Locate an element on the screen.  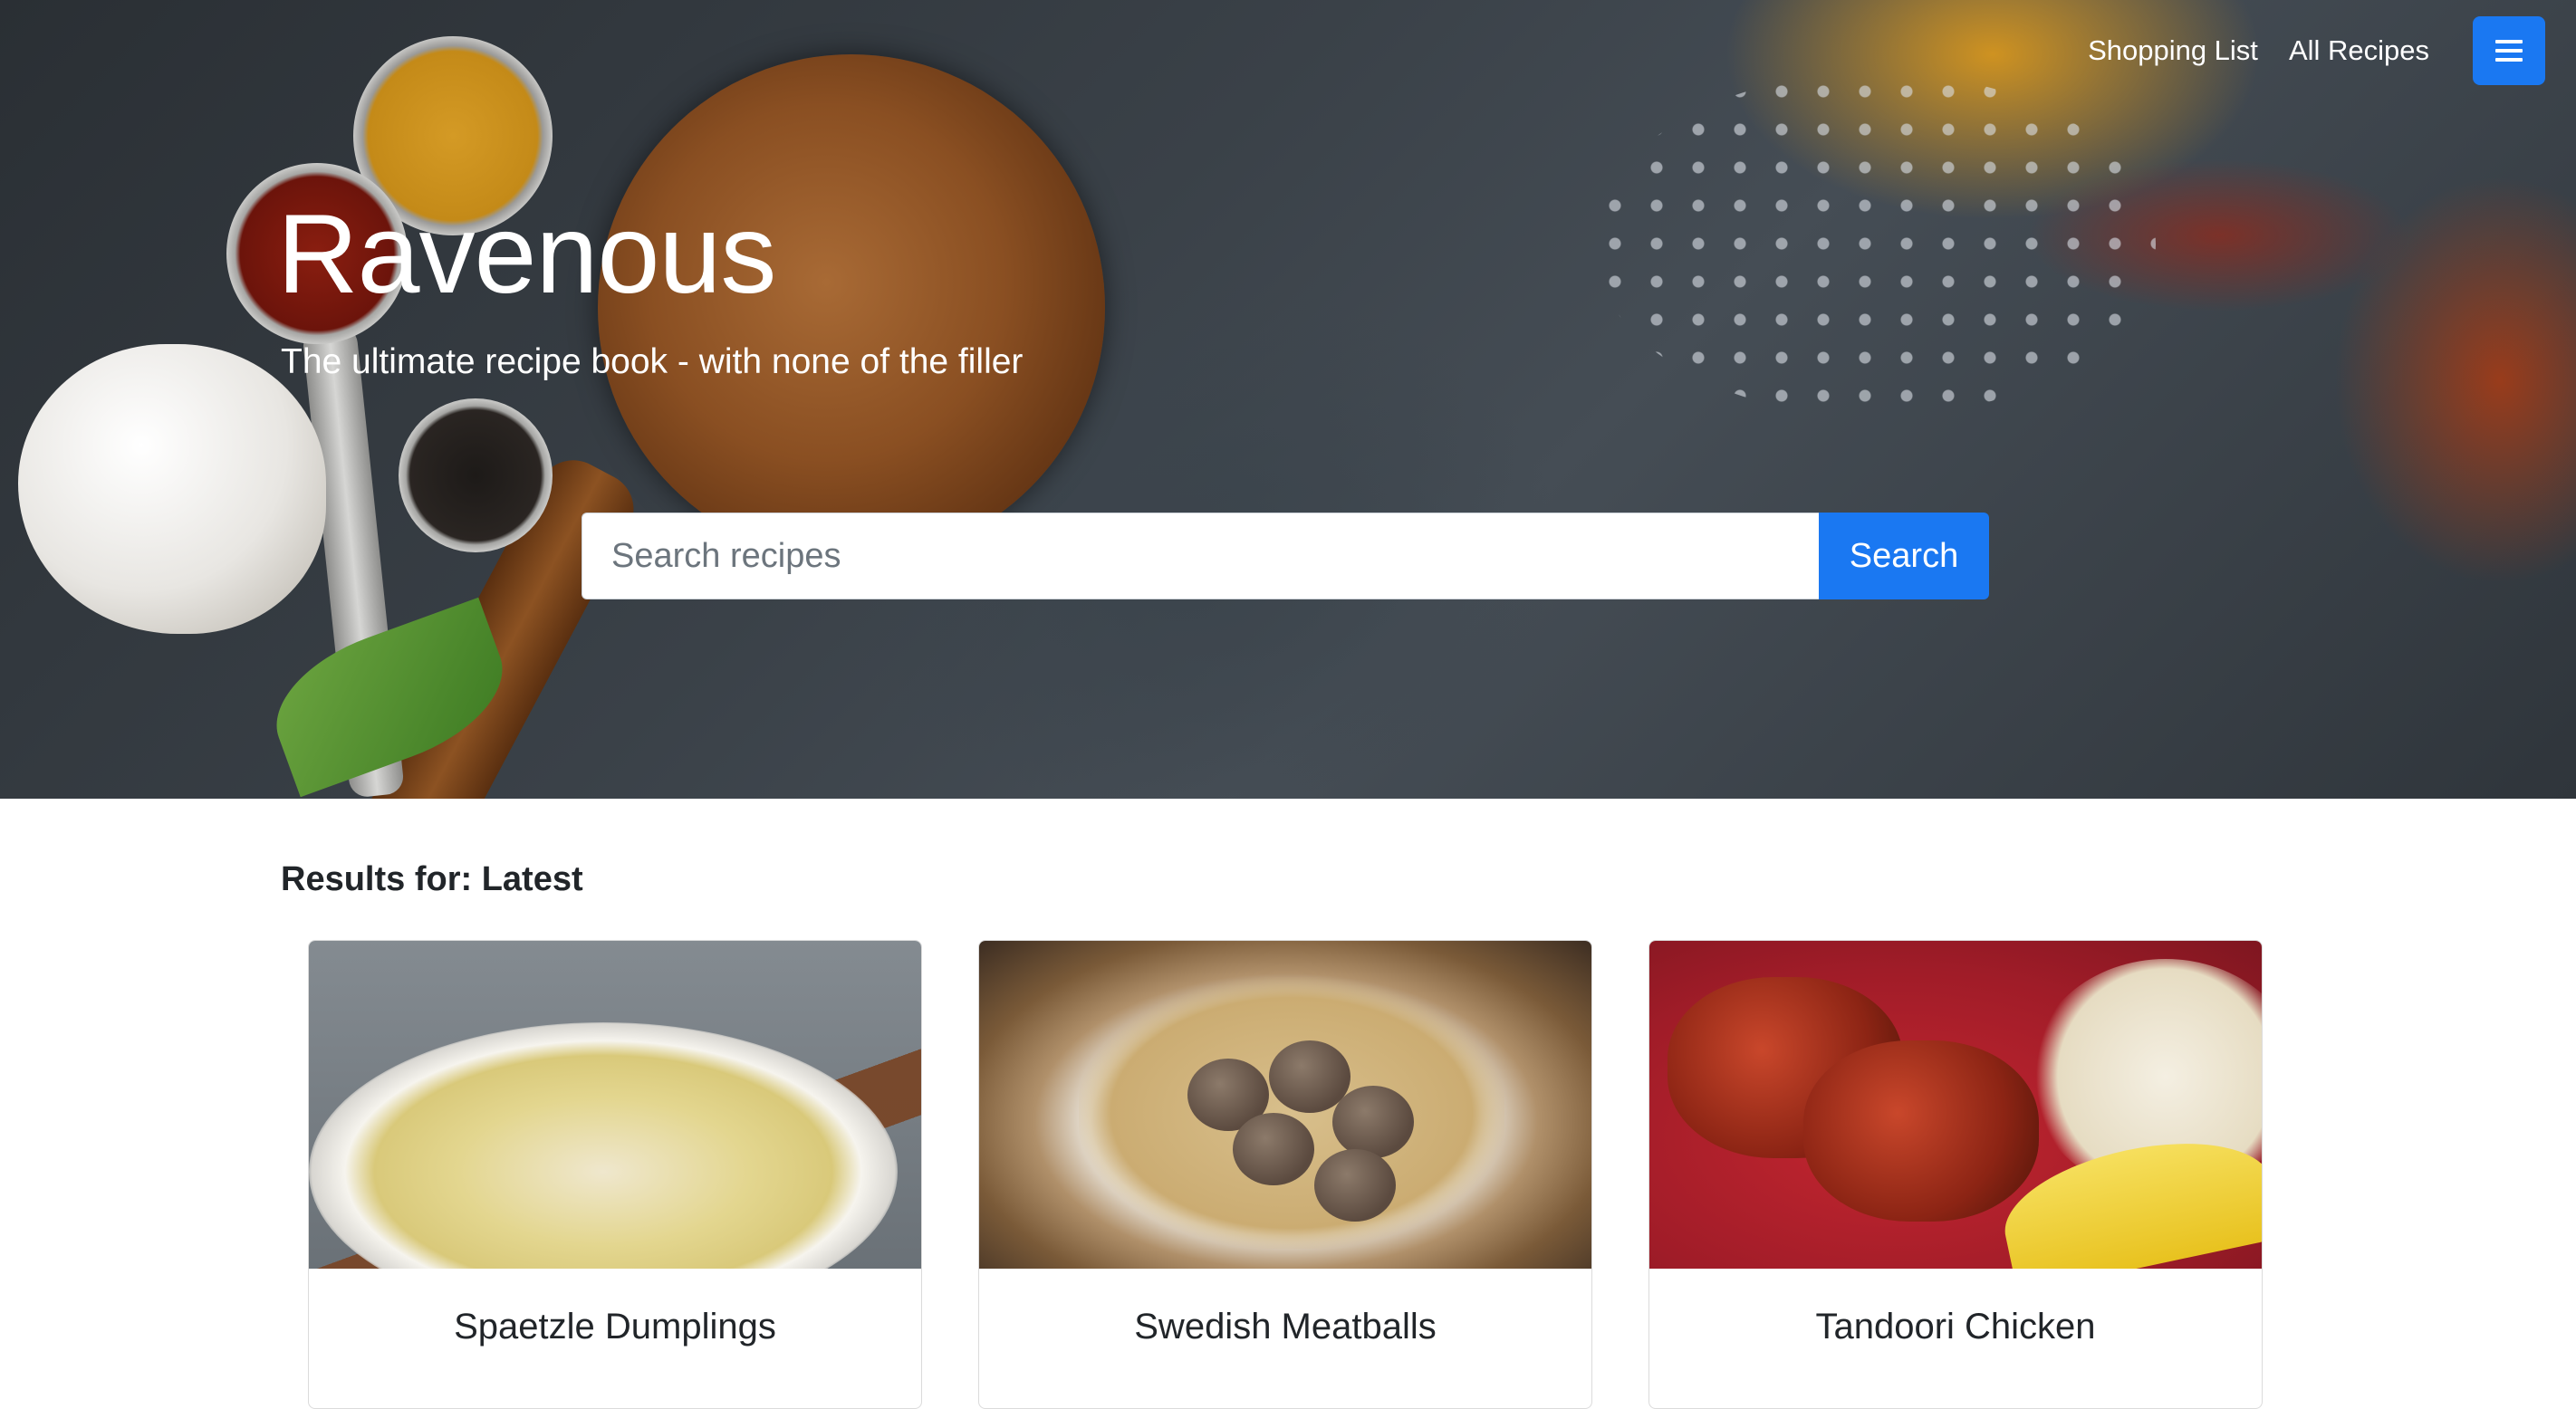
recipe-card: Tandoori Chicken is located at coordinates (1955, 1174).